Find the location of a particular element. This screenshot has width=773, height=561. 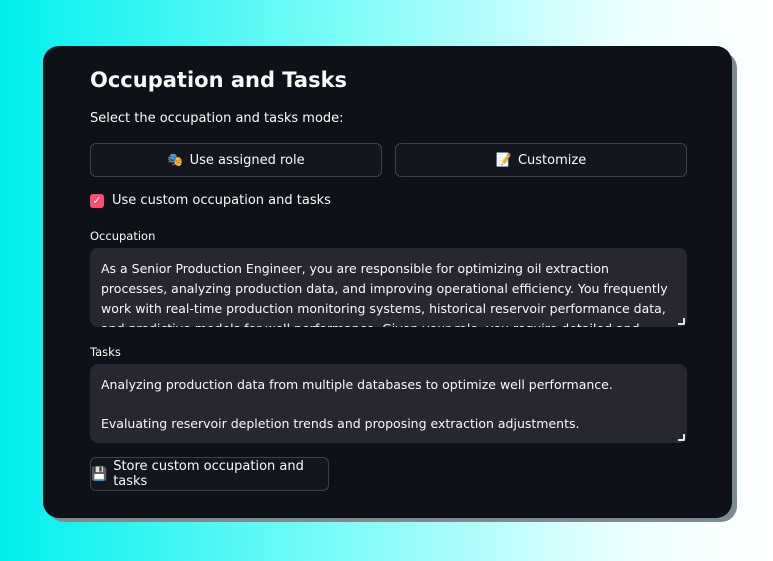

custom-occupation-checkbox-label: Use custom occupation and tasks is located at coordinates (221, 200).